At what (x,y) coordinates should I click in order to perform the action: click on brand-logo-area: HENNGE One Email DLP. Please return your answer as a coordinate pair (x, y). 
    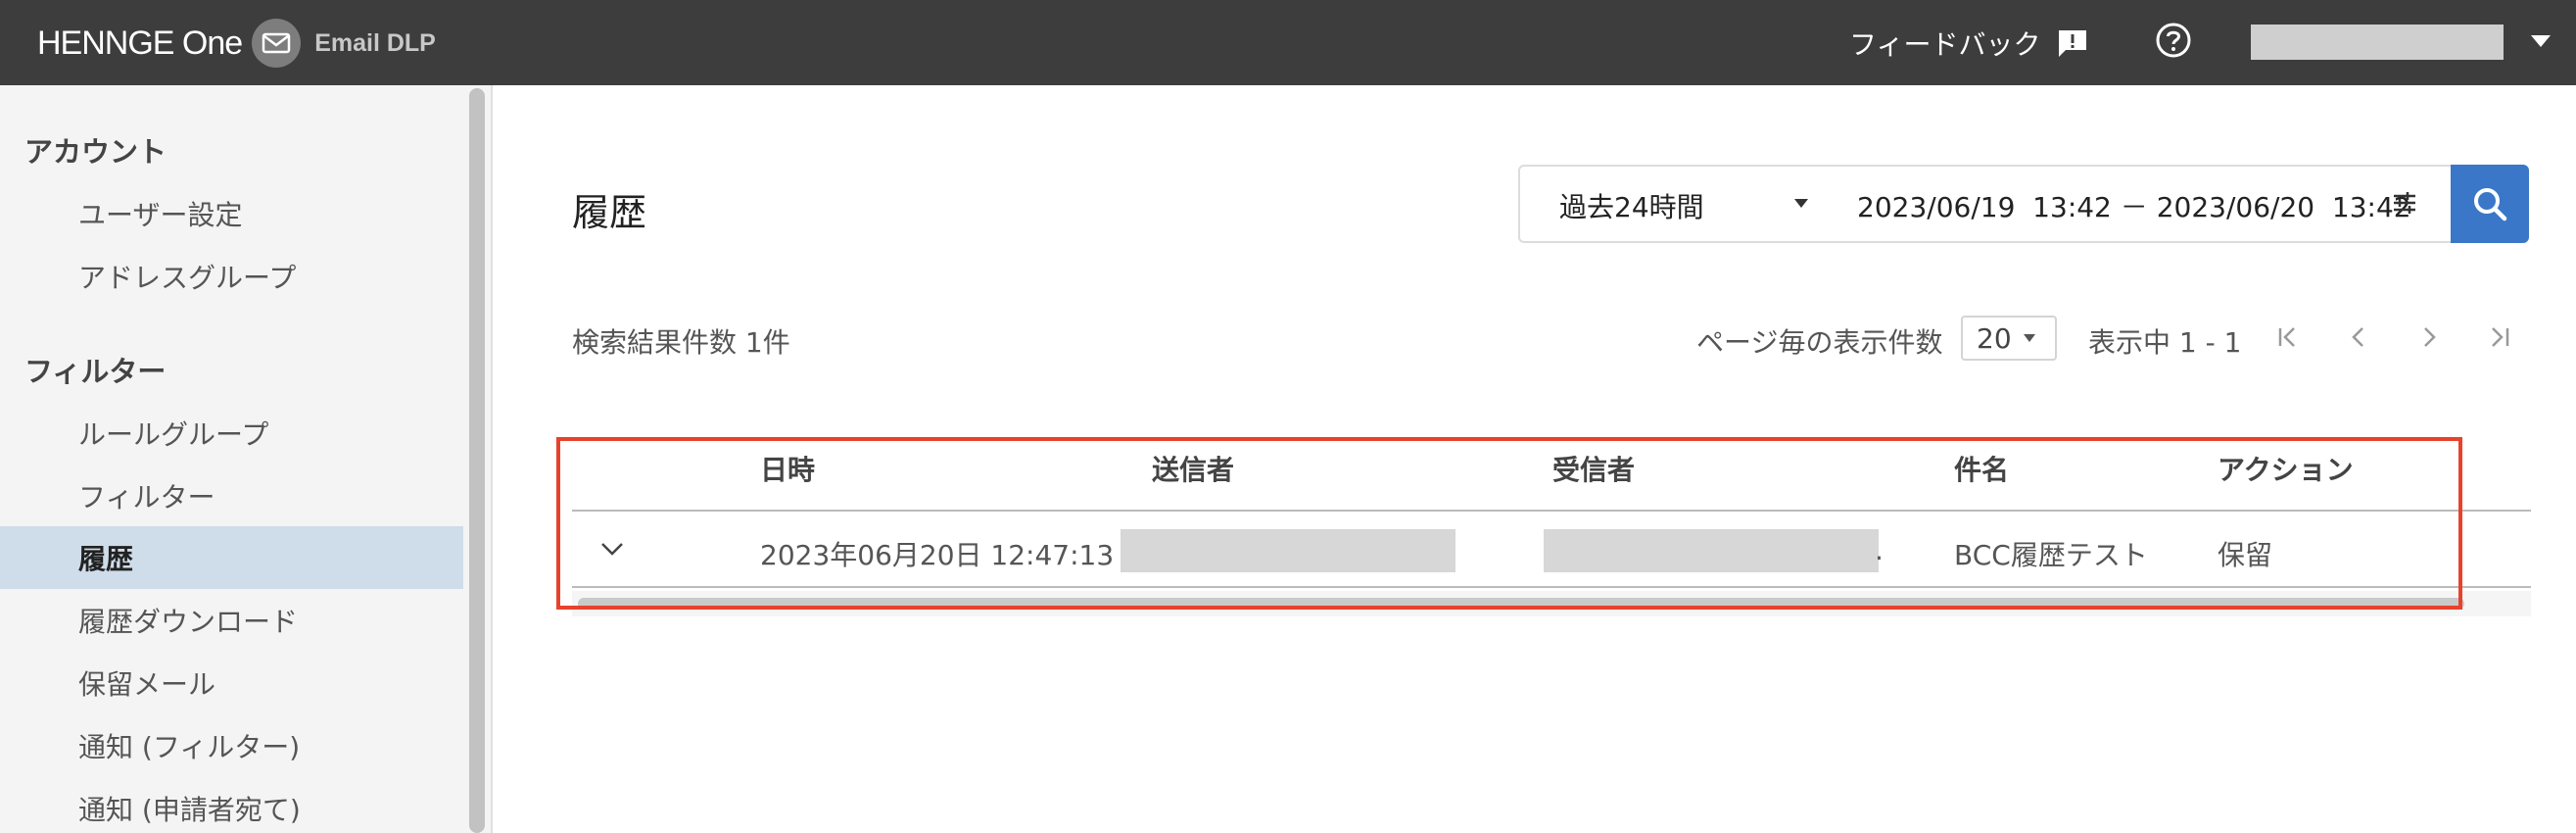
    Looking at the image, I should click on (237, 43).